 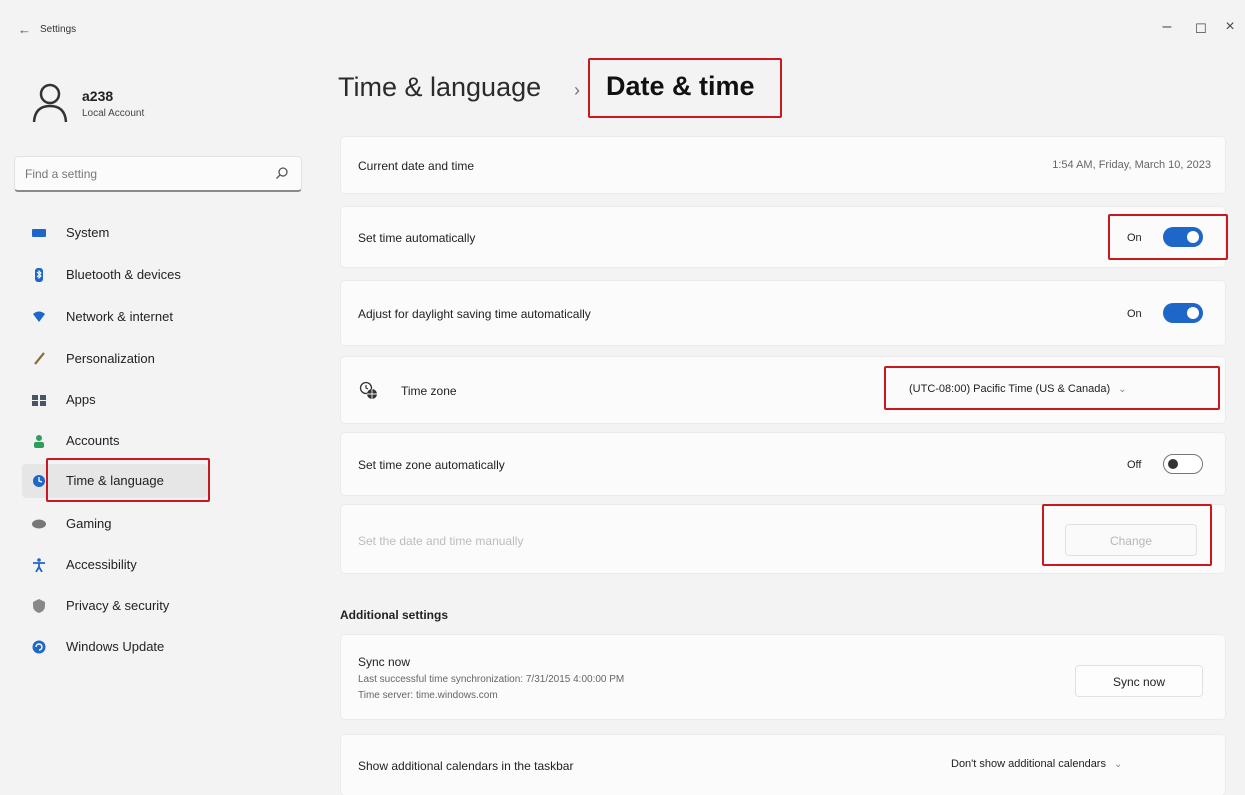 What do you see at coordinates (622, 26) in the screenshot?
I see `title-bar: ← Settings – ☐ ×` at bounding box center [622, 26].